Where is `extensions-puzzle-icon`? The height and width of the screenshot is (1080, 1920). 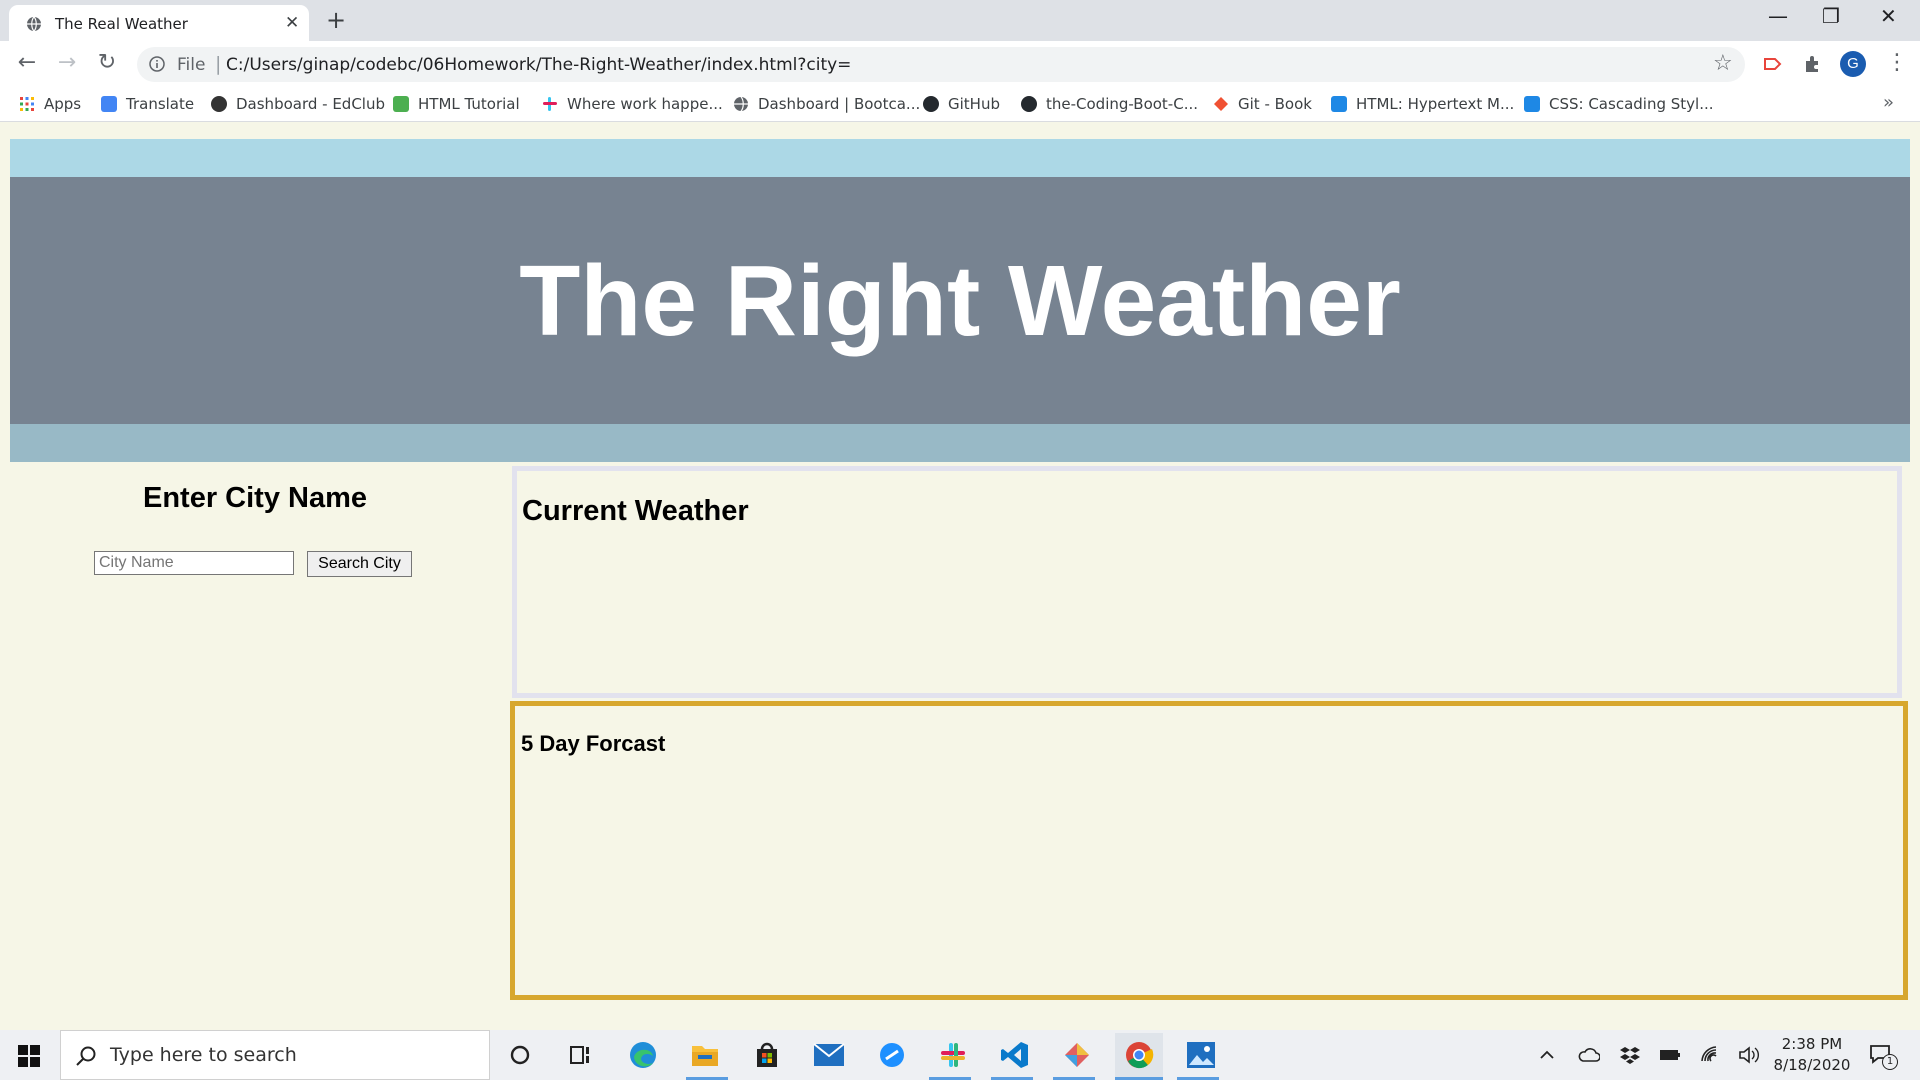
extensions-puzzle-icon is located at coordinates (1812, 64).